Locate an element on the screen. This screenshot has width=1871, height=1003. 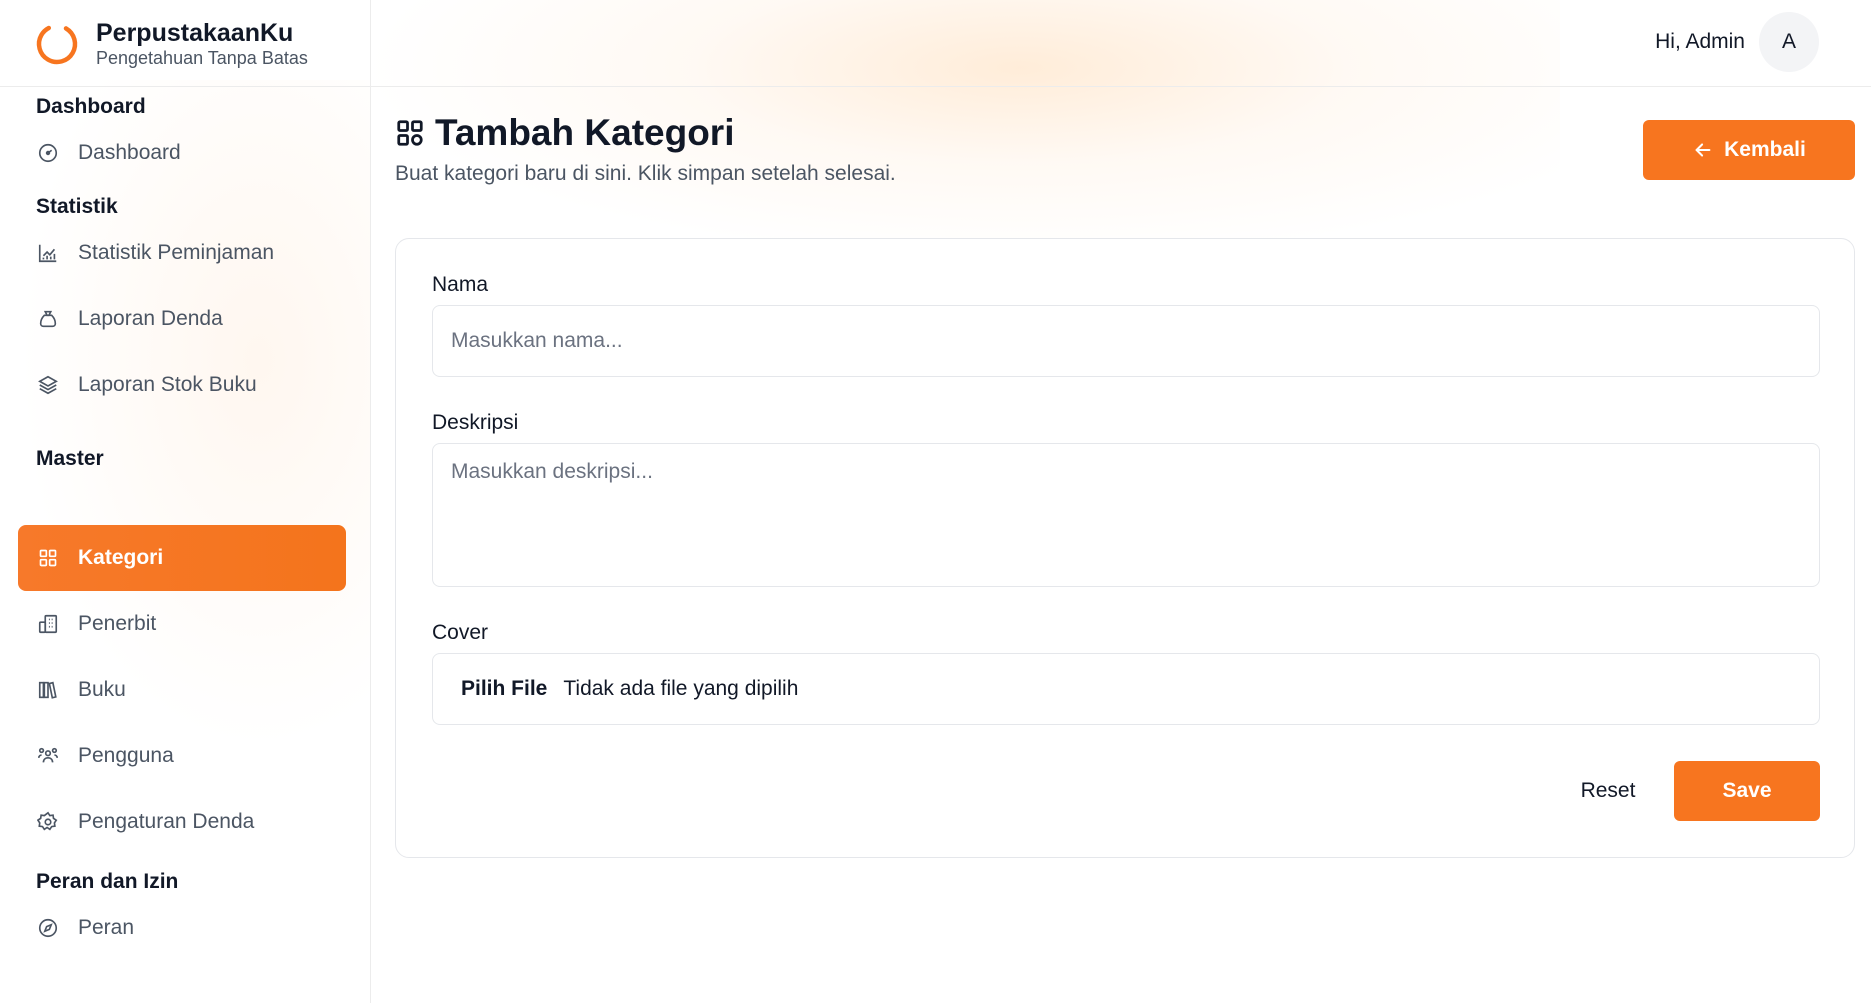
brand-text: PerpustakaanKu Pengetahuan Tanpa Batas is located at coordinates (202, 44).